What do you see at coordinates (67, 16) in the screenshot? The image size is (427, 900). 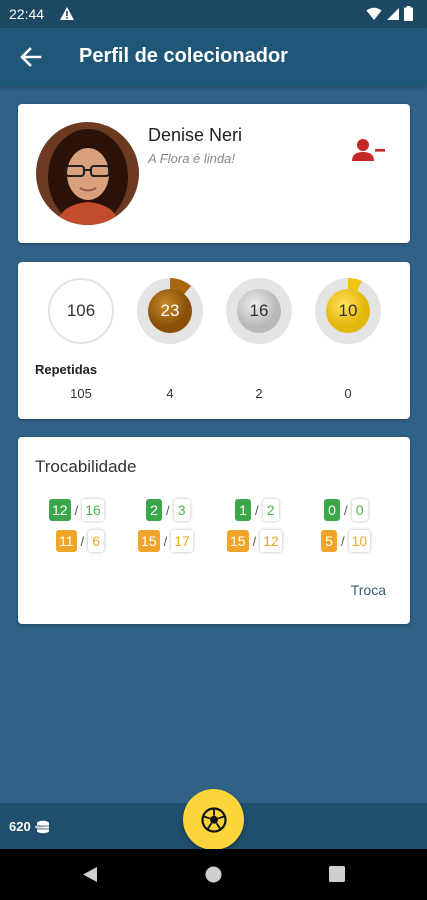 I see `alert-icon` at bounding box center [67, 16].